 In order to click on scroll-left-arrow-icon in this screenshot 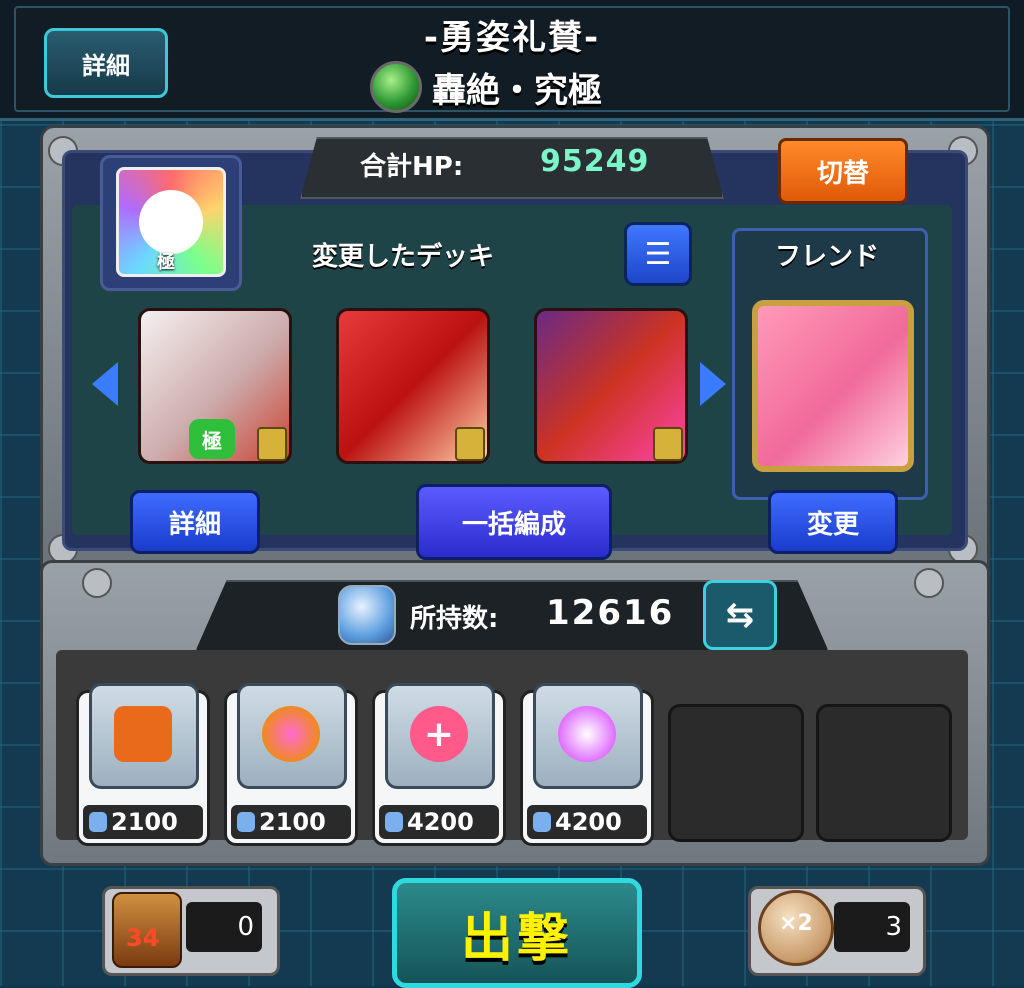, I will do `click(105, 384)`.